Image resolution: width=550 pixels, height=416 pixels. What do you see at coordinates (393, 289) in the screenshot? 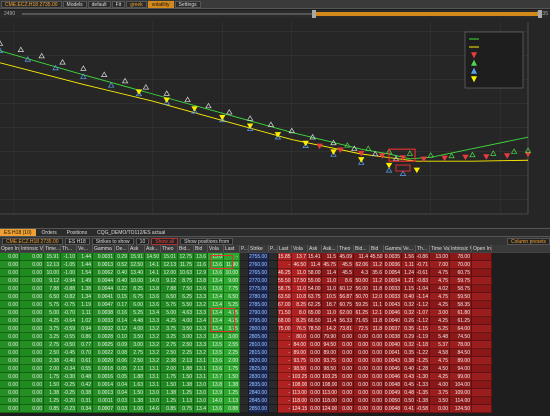
I see `table-cell: 0.0033` at bounding box center [393, 289].